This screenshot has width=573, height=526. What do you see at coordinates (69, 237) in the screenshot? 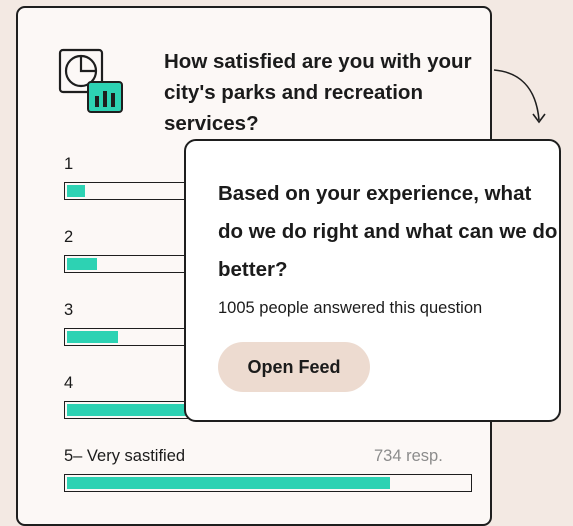
I see `option-label: 2` at bounding box center [69, 237].